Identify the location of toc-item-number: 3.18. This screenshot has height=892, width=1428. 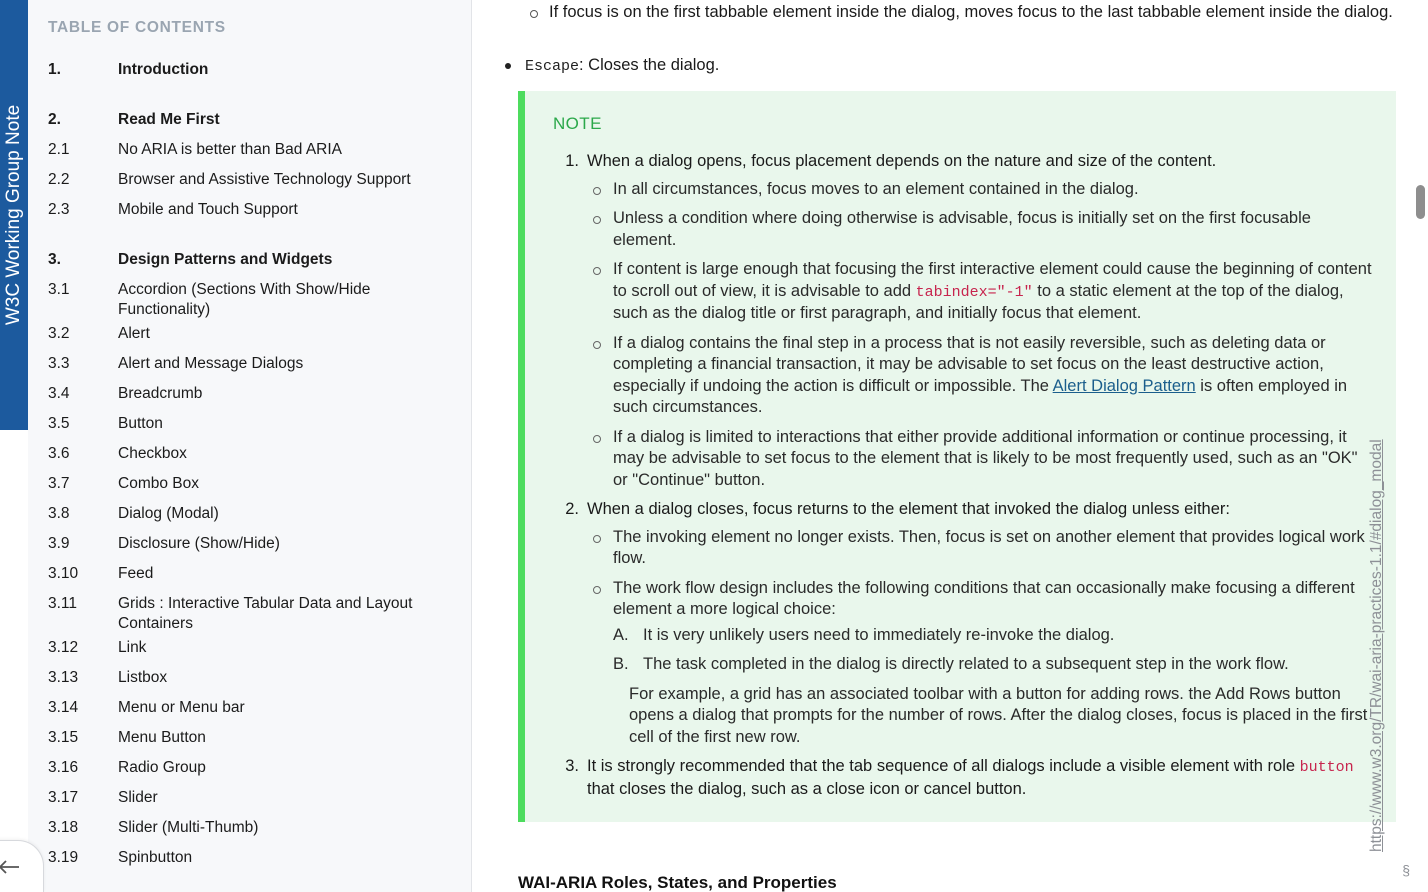
(63, 827).